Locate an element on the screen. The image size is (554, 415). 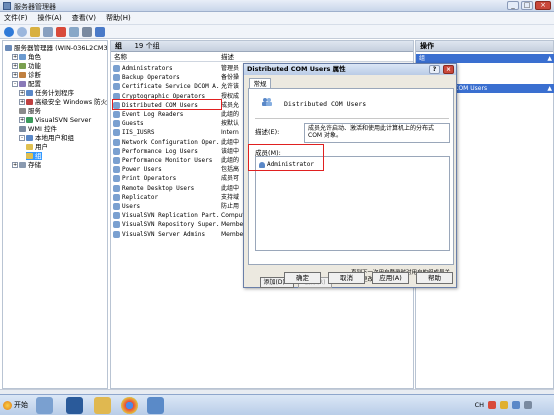
server-manager-taskbar-icon is located at coordinates (44, 405).